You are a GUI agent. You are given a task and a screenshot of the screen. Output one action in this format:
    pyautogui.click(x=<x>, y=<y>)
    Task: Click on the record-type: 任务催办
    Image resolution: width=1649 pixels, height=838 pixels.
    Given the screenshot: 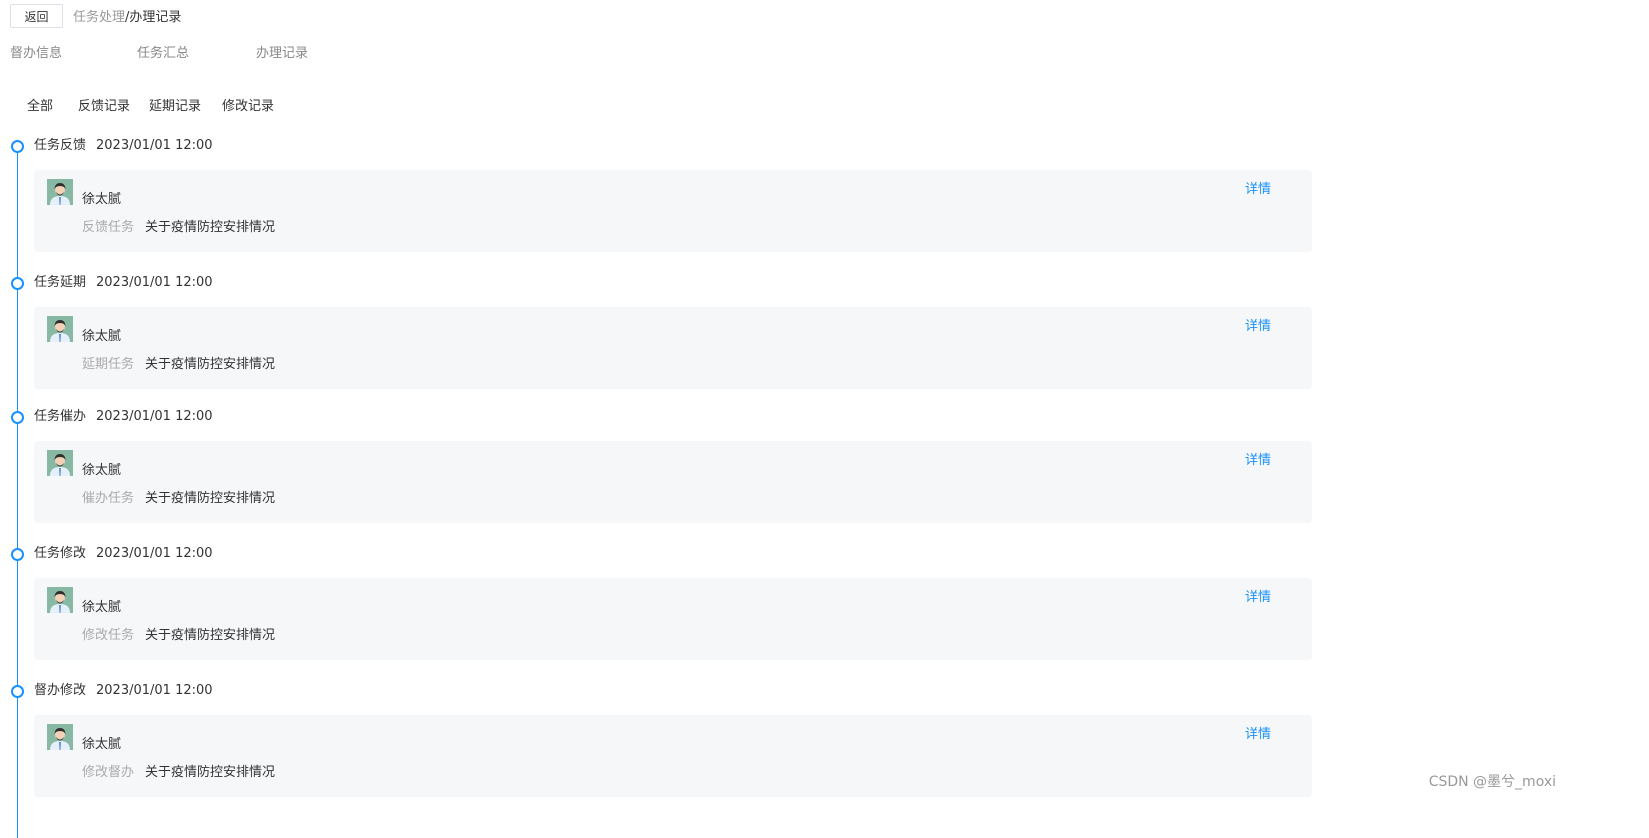 What is the action you would take?
    pyautogui.click(x=60, y=416)
    